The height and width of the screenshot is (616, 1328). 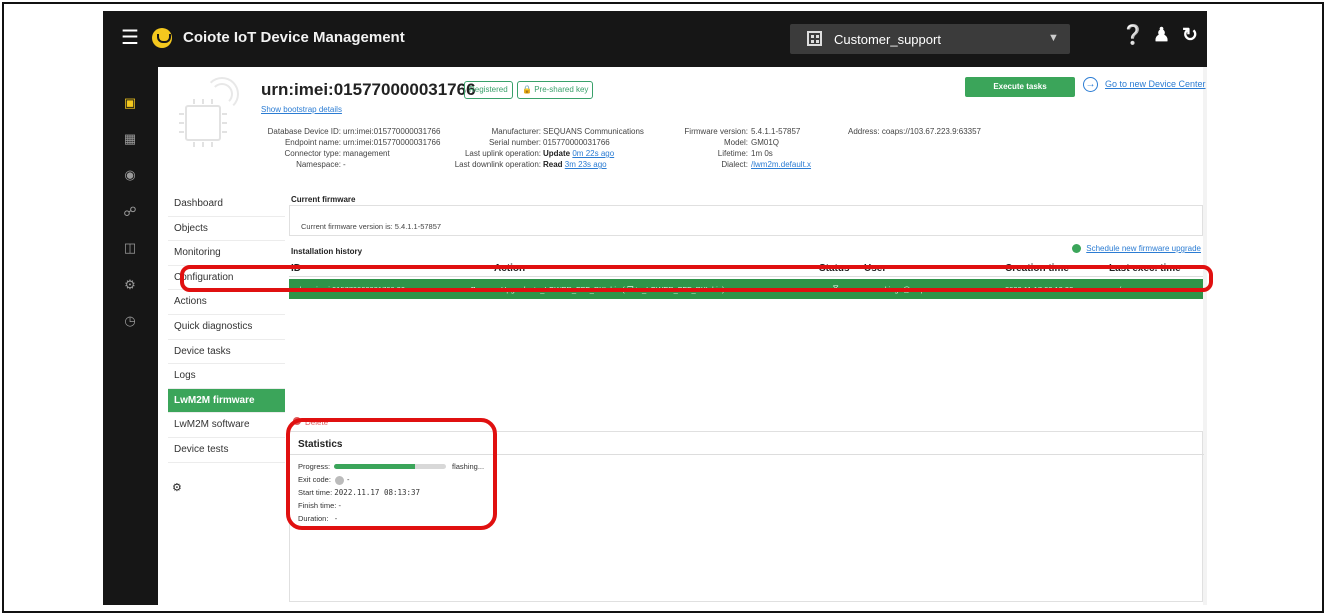 I want to click on nav-quick-diagnostics: Quick diagnostics, so click(x=226, y=327).